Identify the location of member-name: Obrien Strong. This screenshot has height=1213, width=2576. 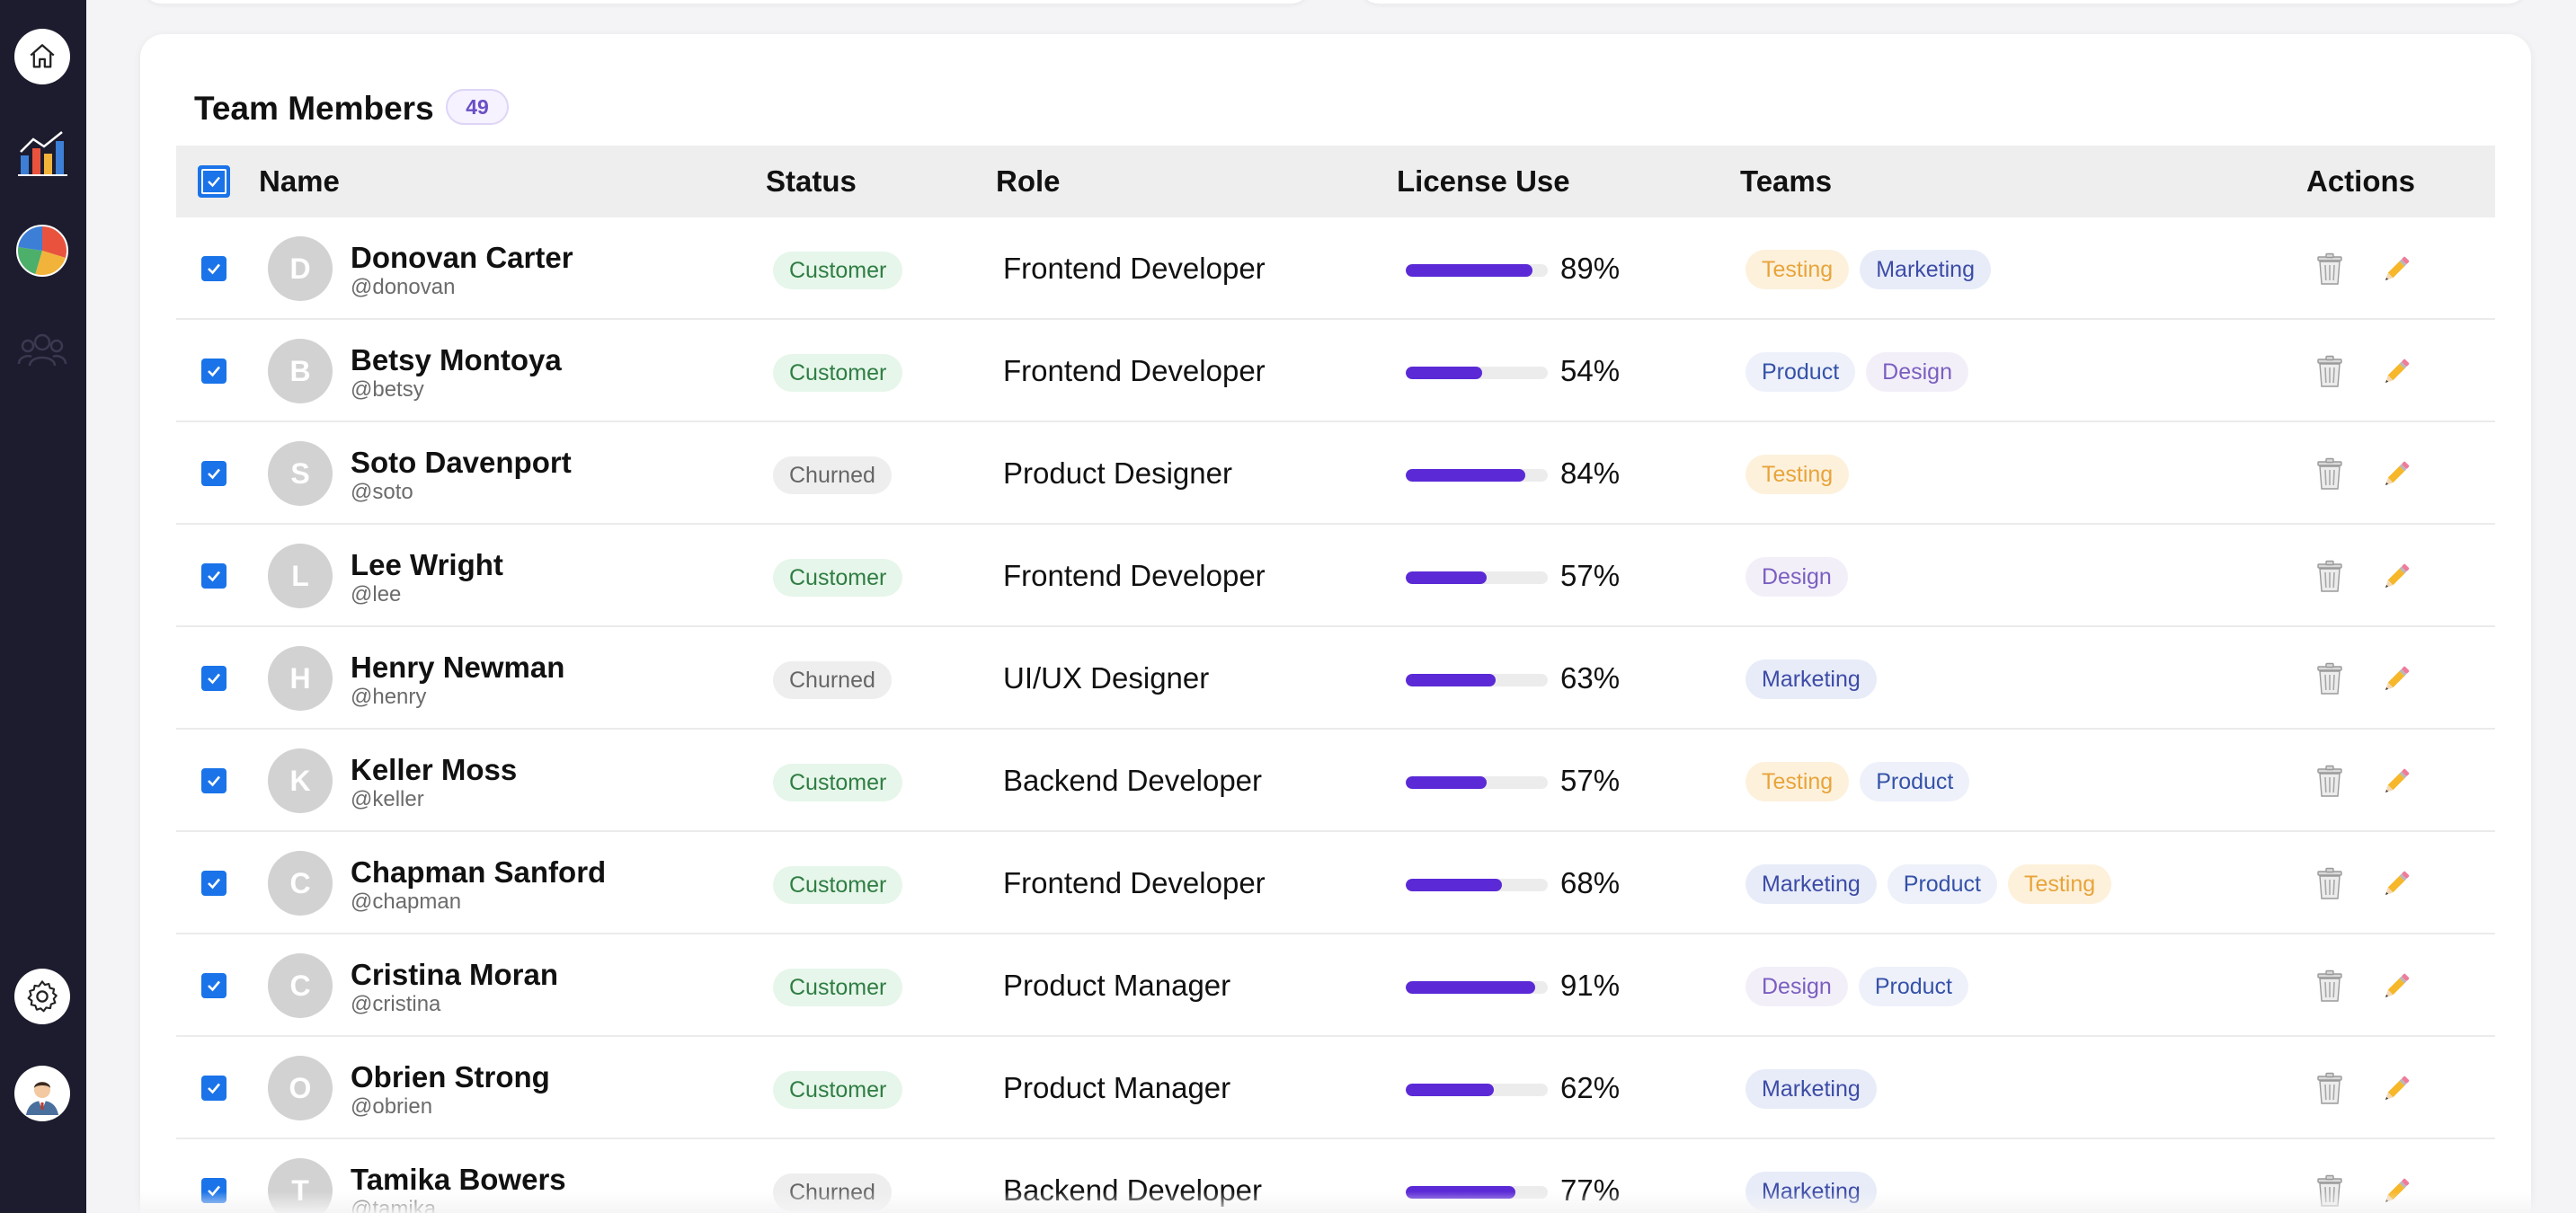
(450, 1076).